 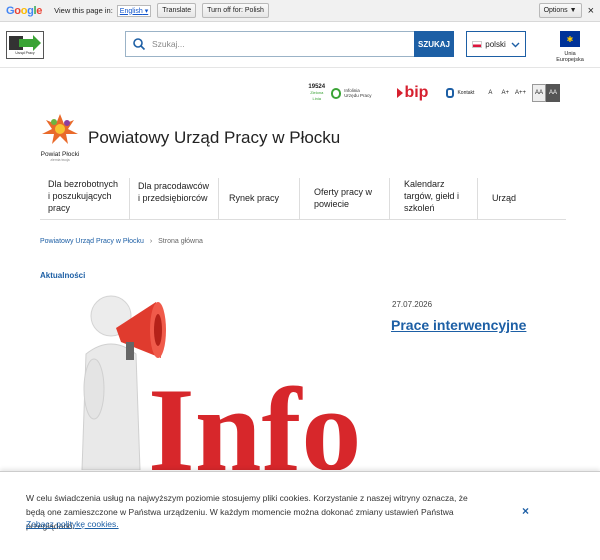 I want to click on breadcrumb-current: Strona główna, so click(x=180, y=241).